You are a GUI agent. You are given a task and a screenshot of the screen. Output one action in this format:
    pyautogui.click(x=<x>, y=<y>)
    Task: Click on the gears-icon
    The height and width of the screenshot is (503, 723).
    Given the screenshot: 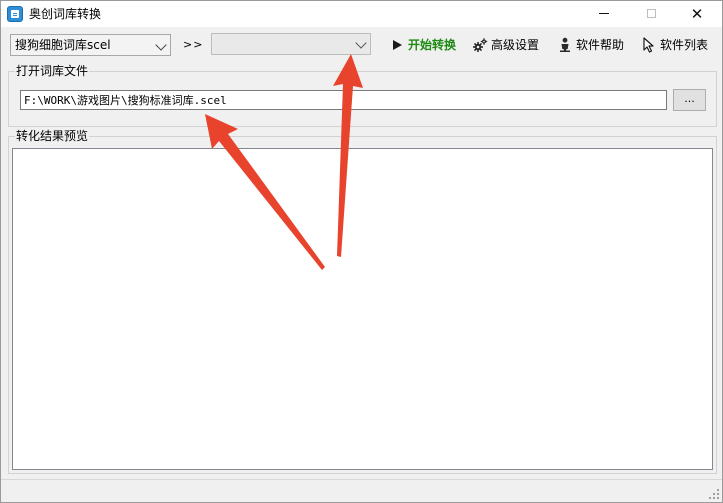 What is the action you would take?
    pyautogui.click(x=480, y=45)
    